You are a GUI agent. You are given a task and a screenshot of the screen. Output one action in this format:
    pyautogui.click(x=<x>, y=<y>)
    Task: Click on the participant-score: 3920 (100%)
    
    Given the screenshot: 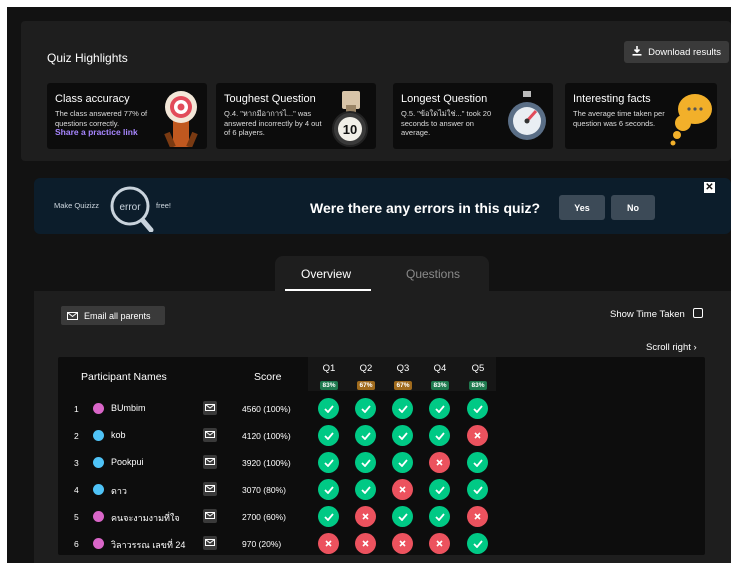 What is the action you would take?
    pyautogui.click(x=266, y=463)
    